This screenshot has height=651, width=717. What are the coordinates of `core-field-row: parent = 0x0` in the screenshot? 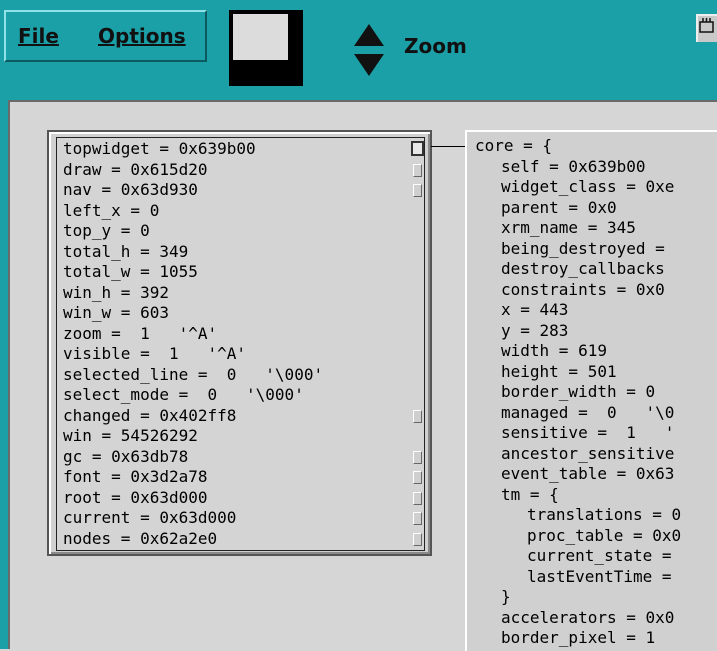 It's located at (559, 208).